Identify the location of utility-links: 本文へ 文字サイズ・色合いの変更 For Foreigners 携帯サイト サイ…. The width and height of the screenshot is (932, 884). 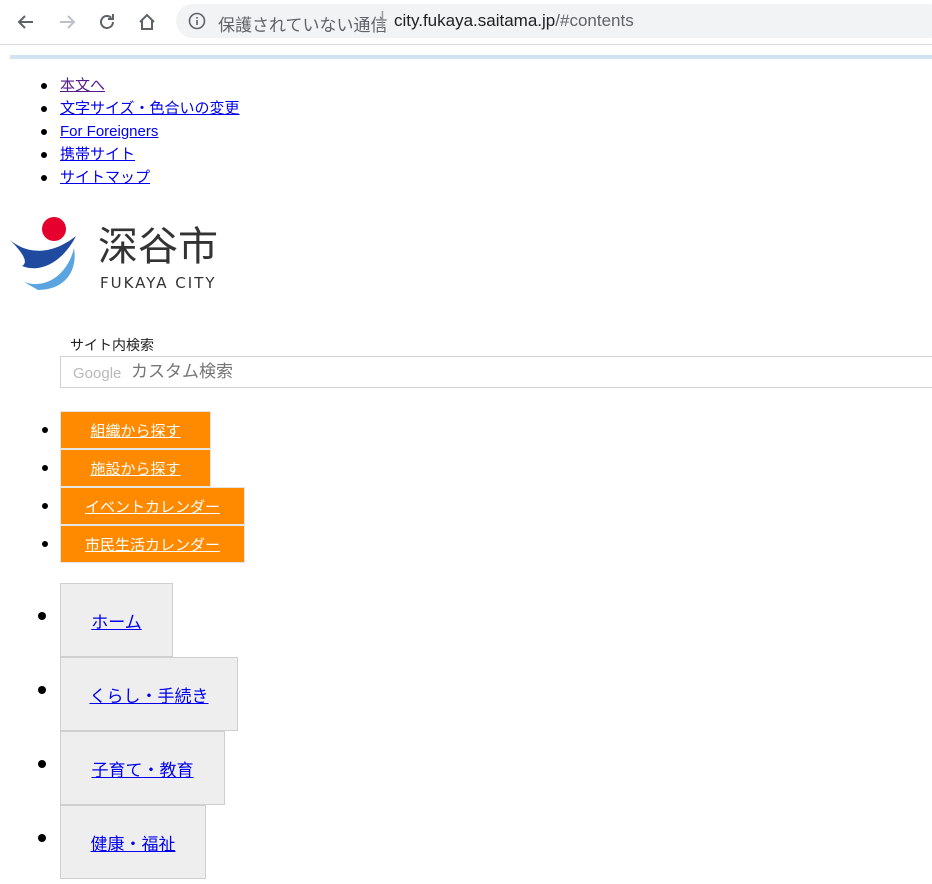
(140, 131).